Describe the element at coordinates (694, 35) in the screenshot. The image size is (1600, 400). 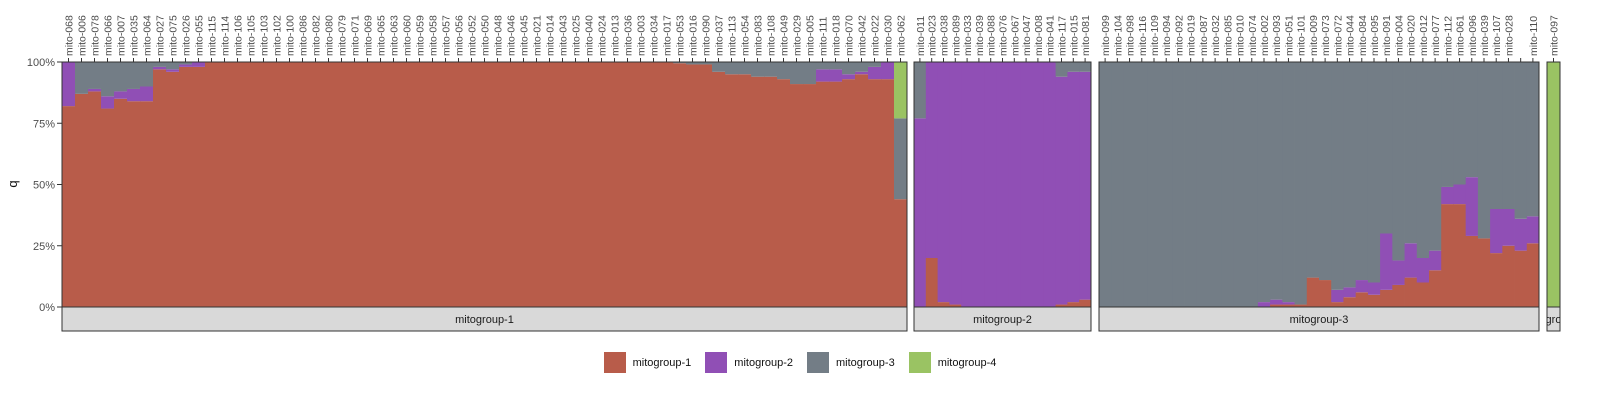
I see `x-tick-label: mito-016` at that location.